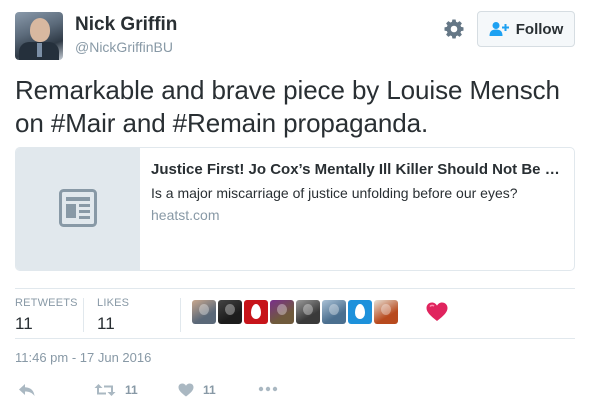 The image size is (602, 420). I want to click on liker-avatars, so click(295, 312).